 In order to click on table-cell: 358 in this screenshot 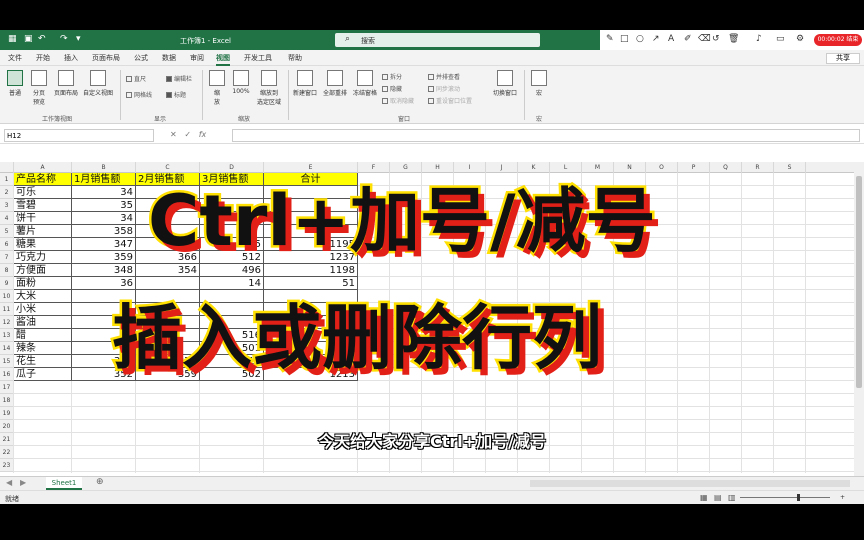, I will do `click(104, 231)`.